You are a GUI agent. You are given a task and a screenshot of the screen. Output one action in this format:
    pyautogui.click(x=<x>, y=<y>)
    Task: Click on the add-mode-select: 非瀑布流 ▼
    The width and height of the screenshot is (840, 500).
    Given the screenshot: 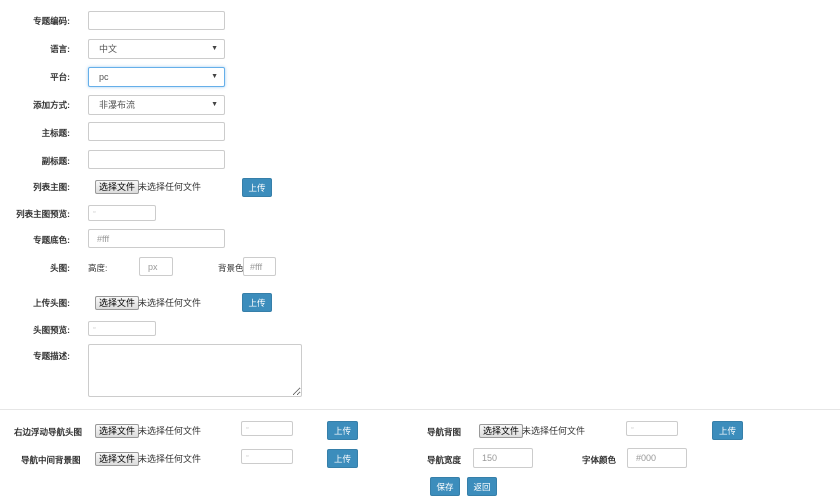 What is the action you would take?
    pyautogui.click(x=156, y=105)
    